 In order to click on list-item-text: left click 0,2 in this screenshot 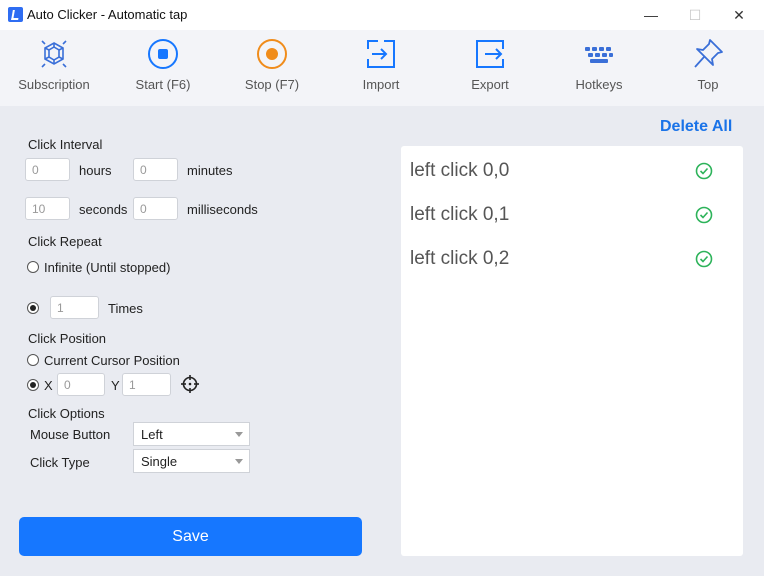, I will do `click(460, 258)`.